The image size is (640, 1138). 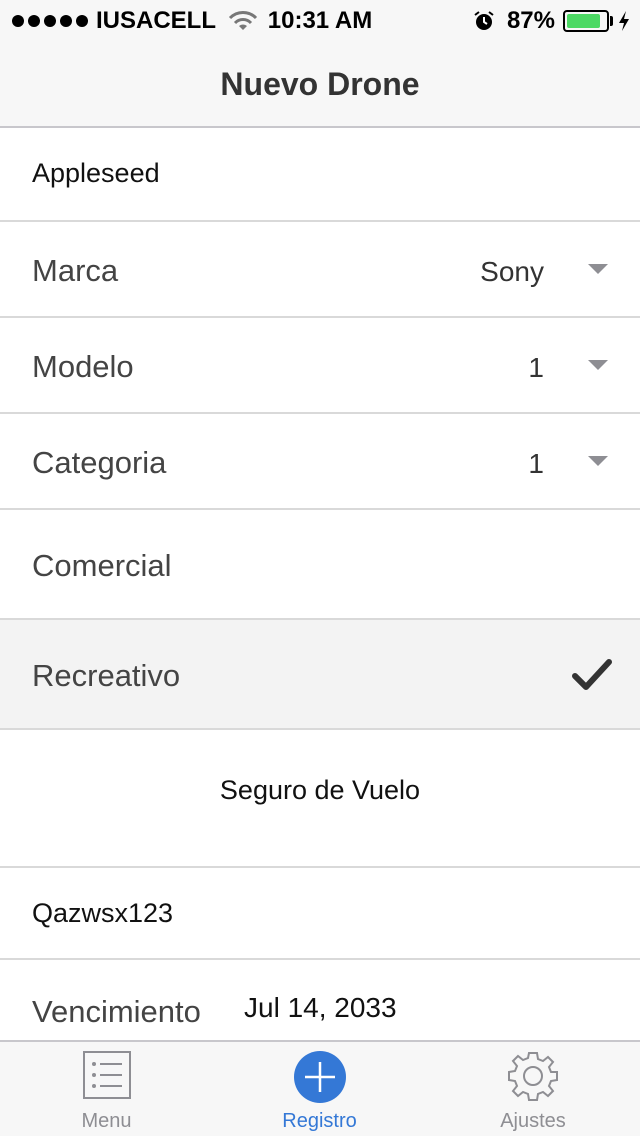 I want to click on option-row-comercial: Comercial, so click(x=320, y=565).